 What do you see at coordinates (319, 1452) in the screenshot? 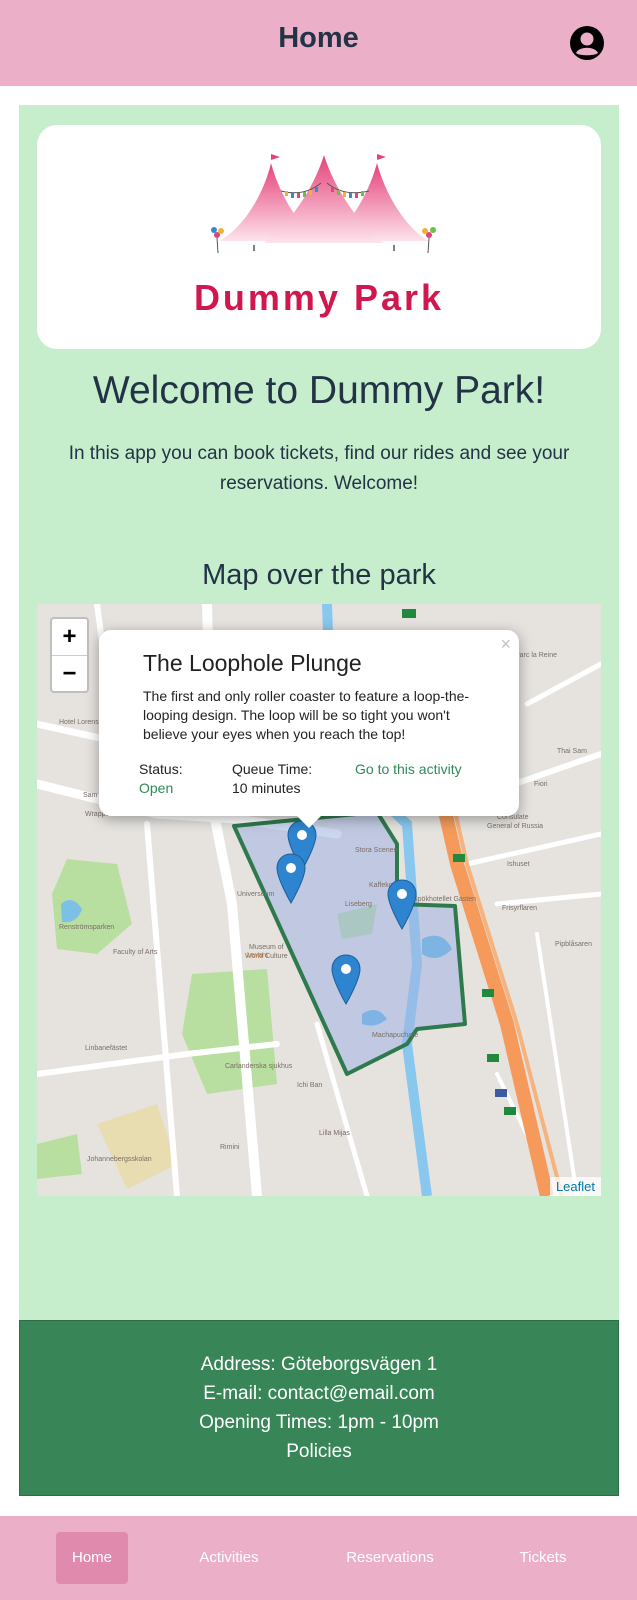
I see `footer-policies-link: Policies` at bounding box center [319, 1452].